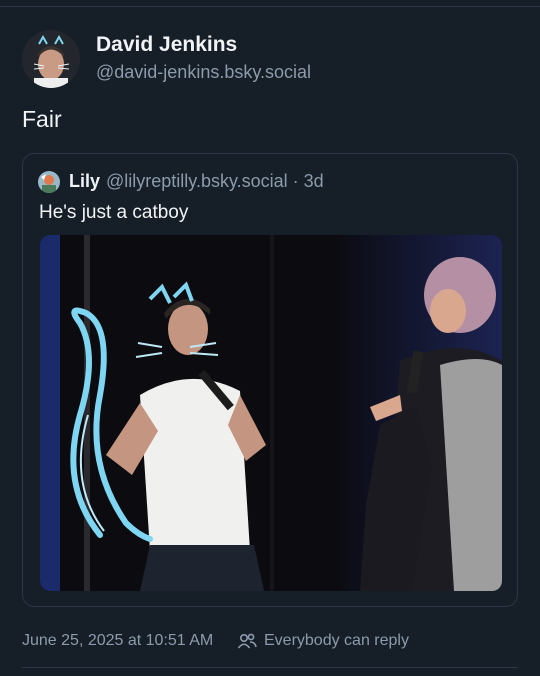  Describe the element at coordinates (203, 72) in the screenshot. I see `author-handle: @david-jenkins.bsky.social` at that location.